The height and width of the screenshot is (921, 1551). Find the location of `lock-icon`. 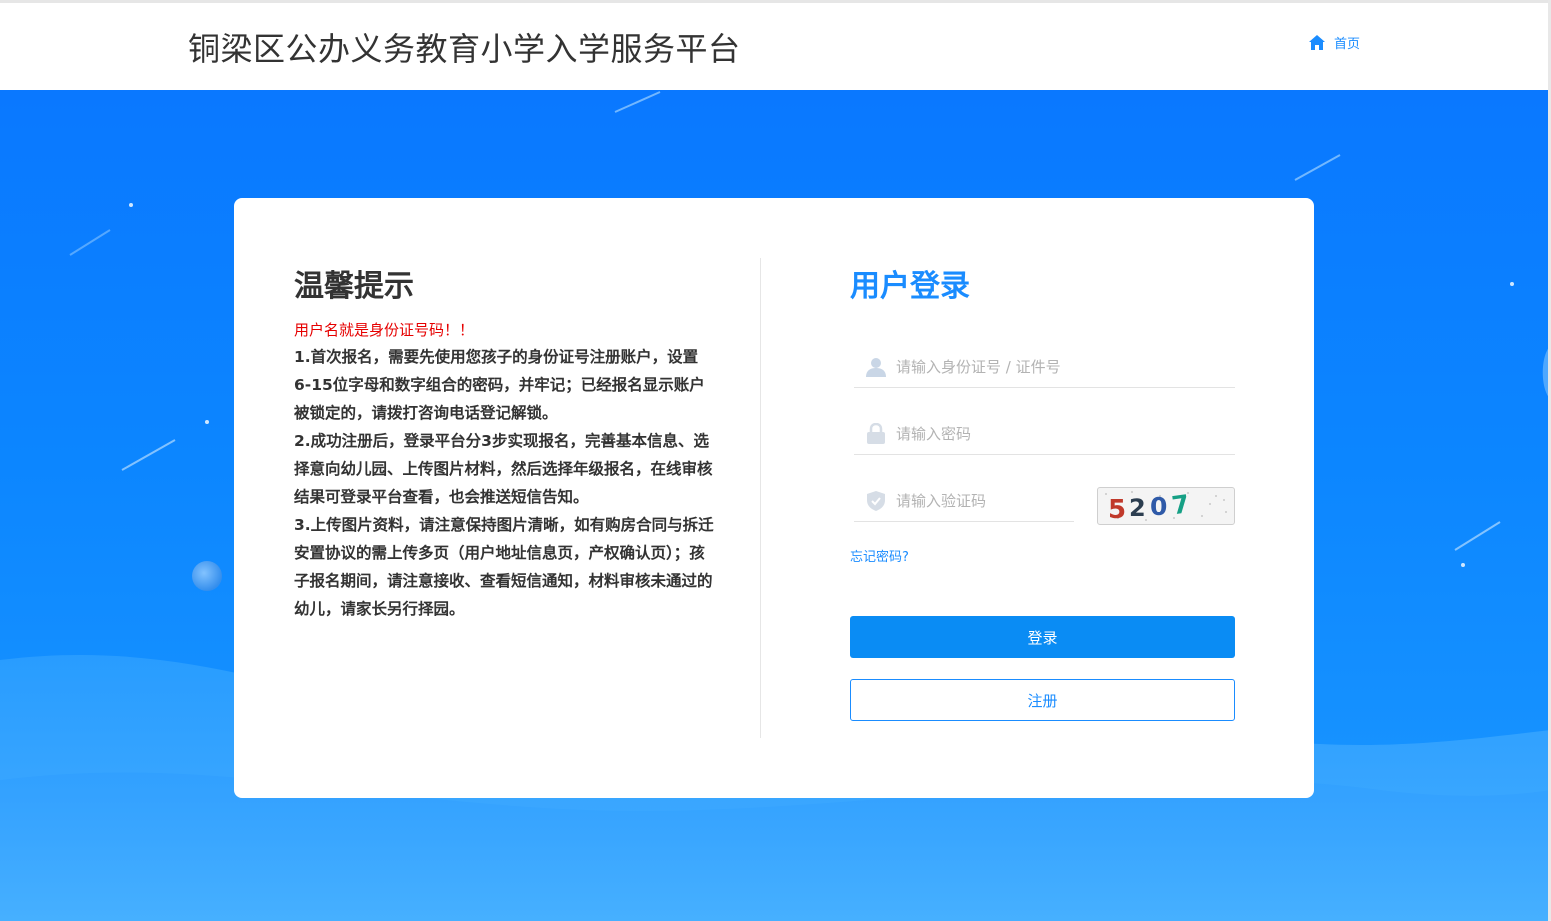

lock-icon is located at coordinates (876, 434).